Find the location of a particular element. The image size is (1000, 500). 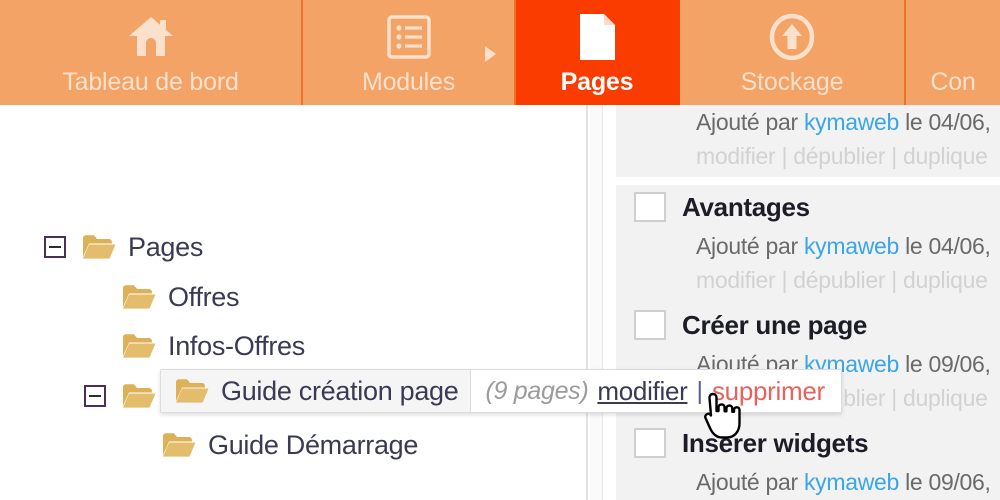

tree-item-pages: Pages is located at coordinates (123, 247).